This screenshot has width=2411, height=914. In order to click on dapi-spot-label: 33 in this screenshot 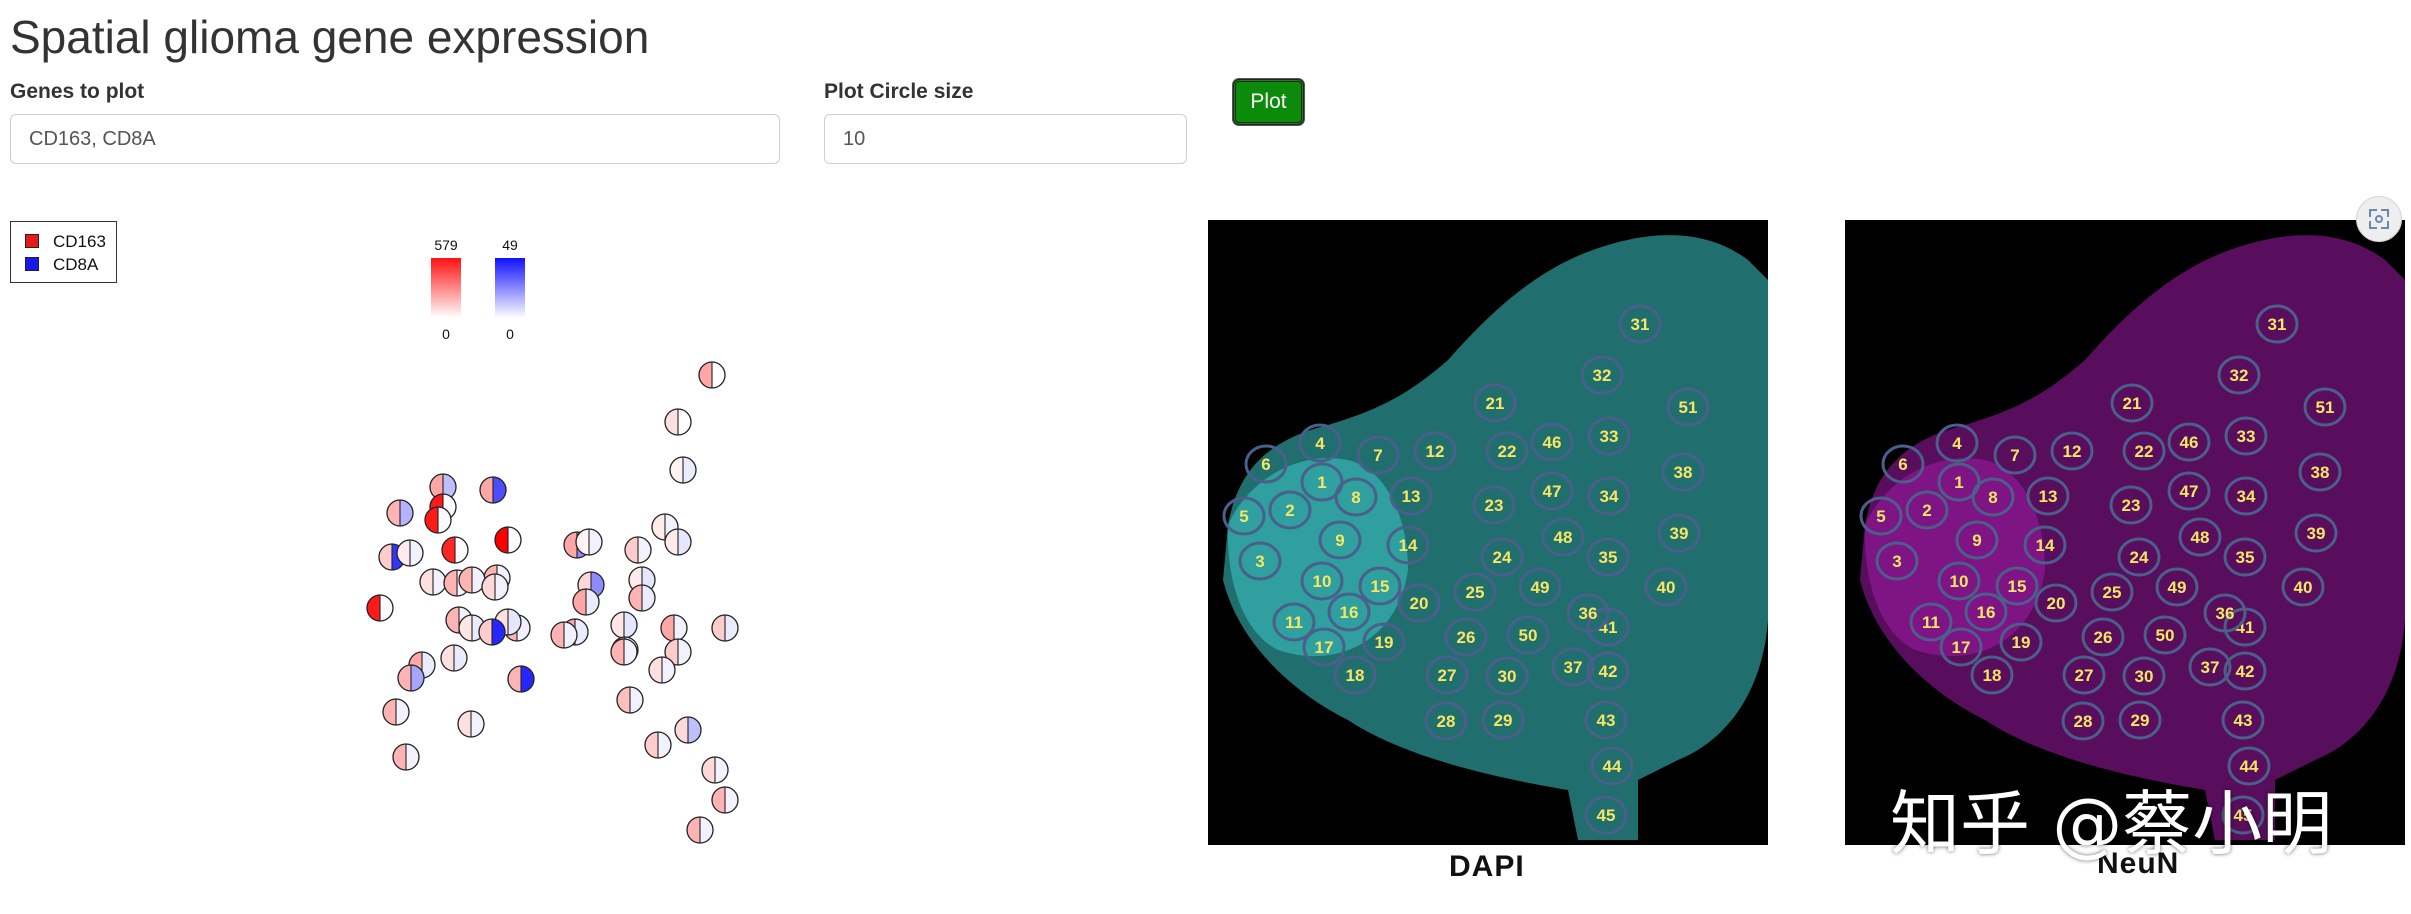, I will do `click(1609, 436)`.